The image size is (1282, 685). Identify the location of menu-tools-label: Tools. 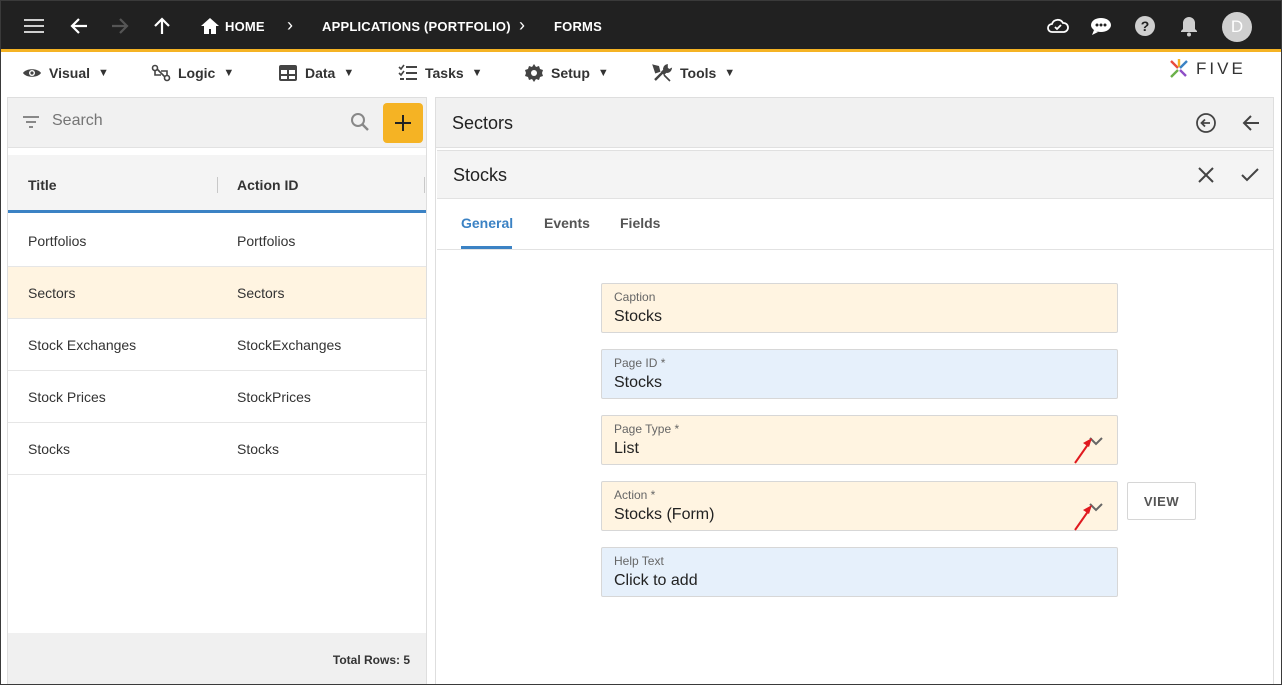
(698, 73).